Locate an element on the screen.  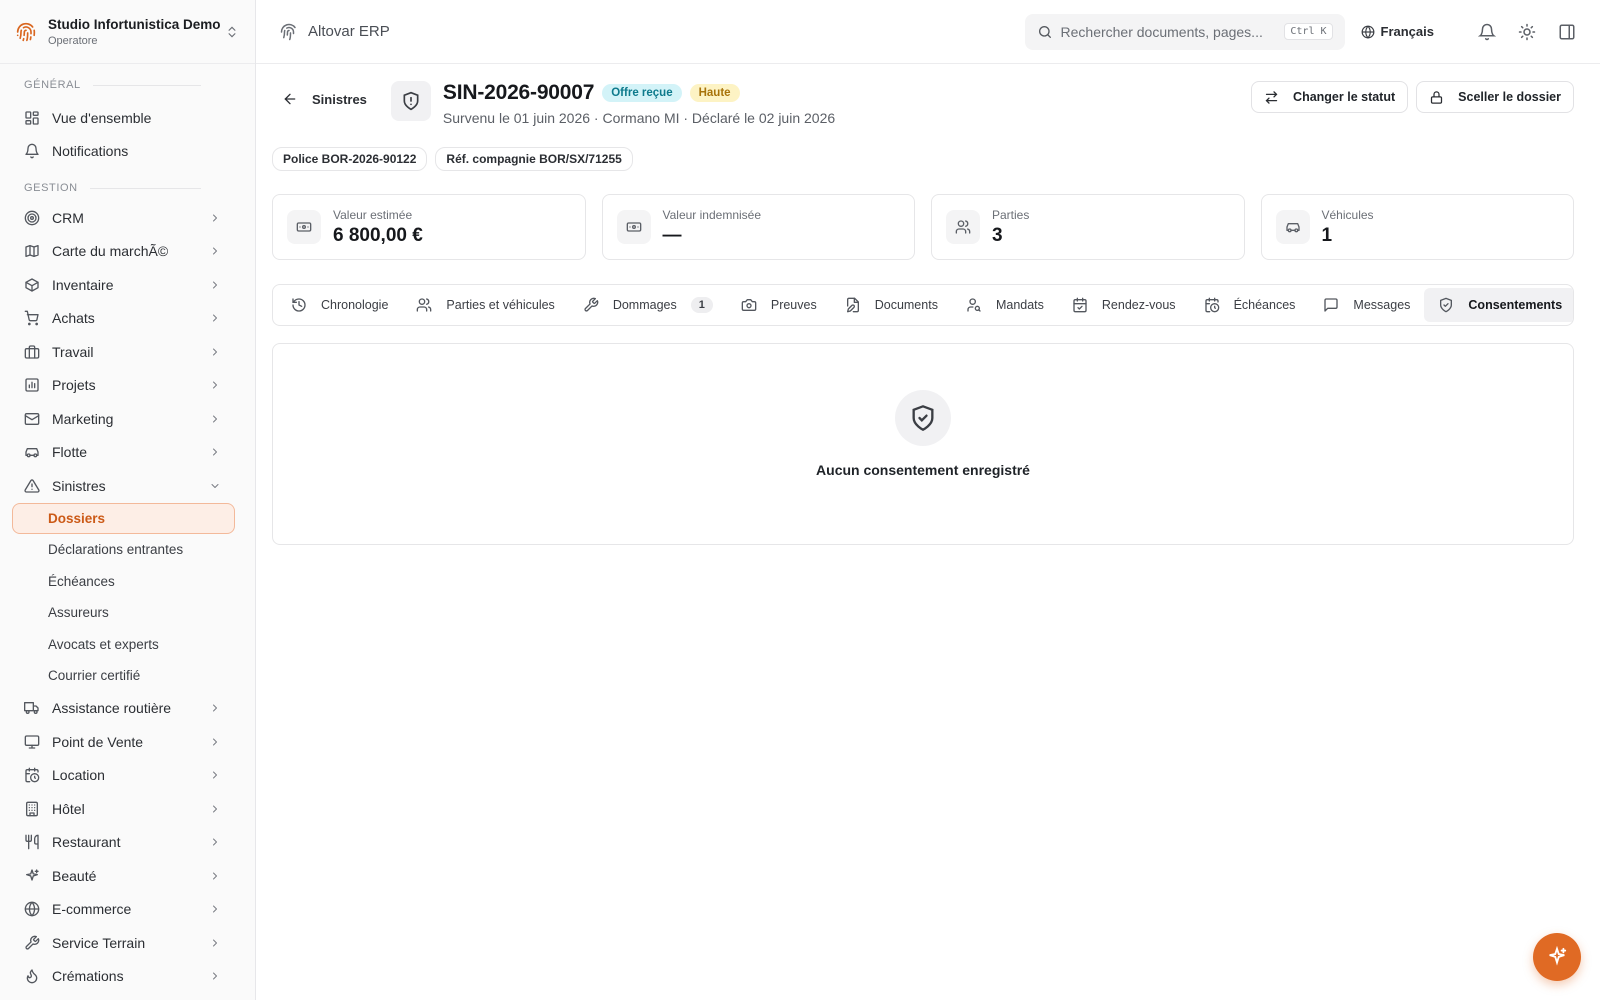
back-button: Sinistres is located at coordinates (324, 99).